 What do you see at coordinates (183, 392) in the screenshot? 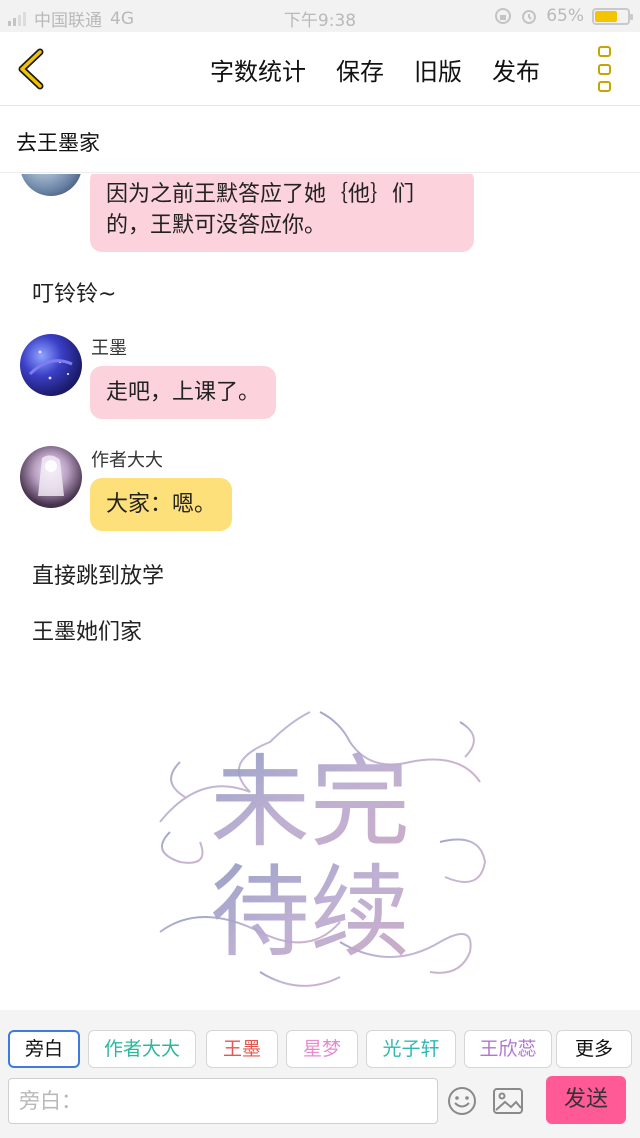
I see `message-bubble: 走吧，上课了。` at bounding box center [183, 392].